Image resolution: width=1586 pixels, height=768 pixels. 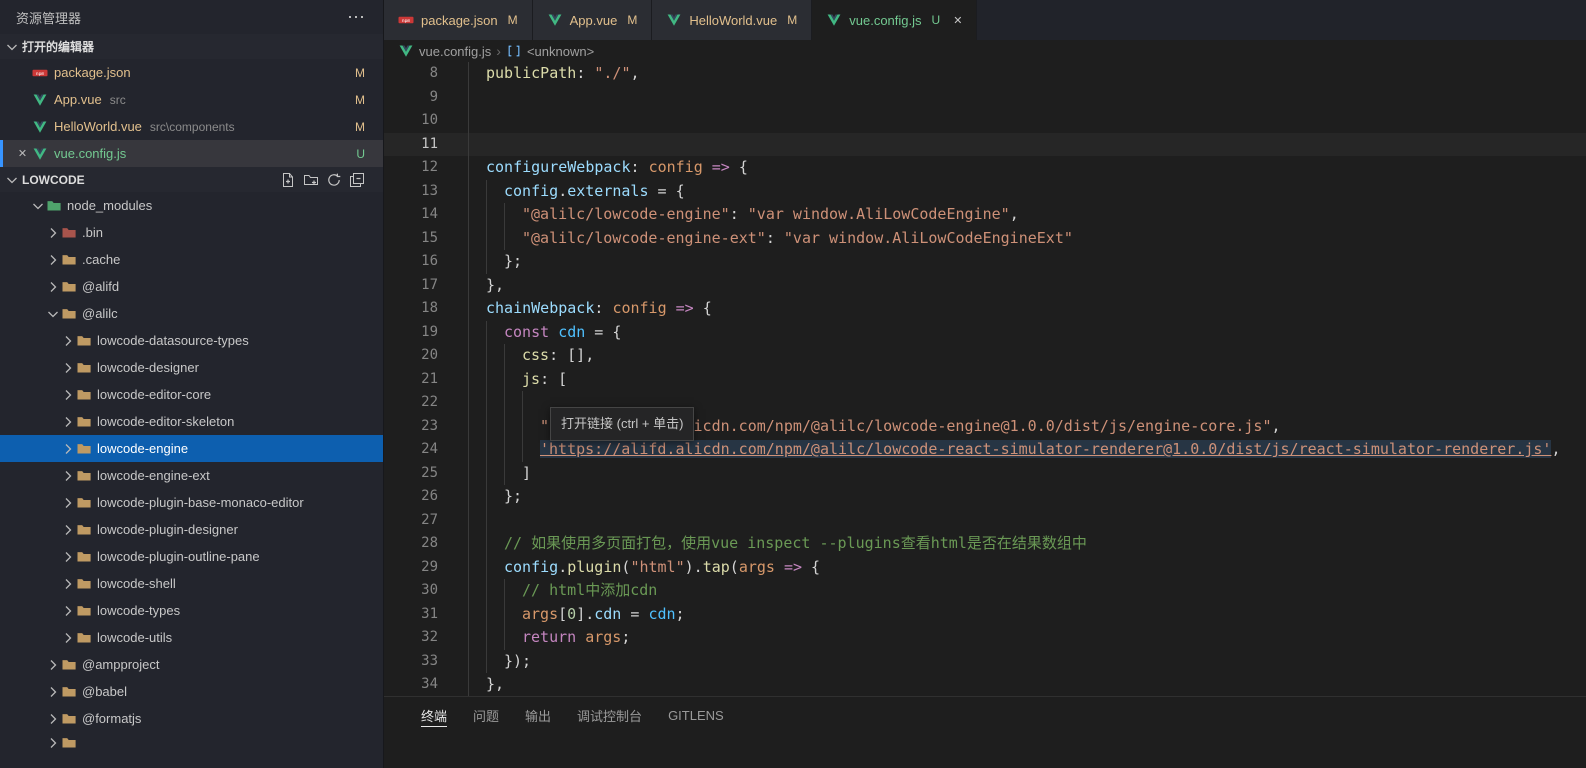 What do you see at coordinates (985, 520) in the screenshot?
I see `code-line: 27` at bounding box center [985, 520].